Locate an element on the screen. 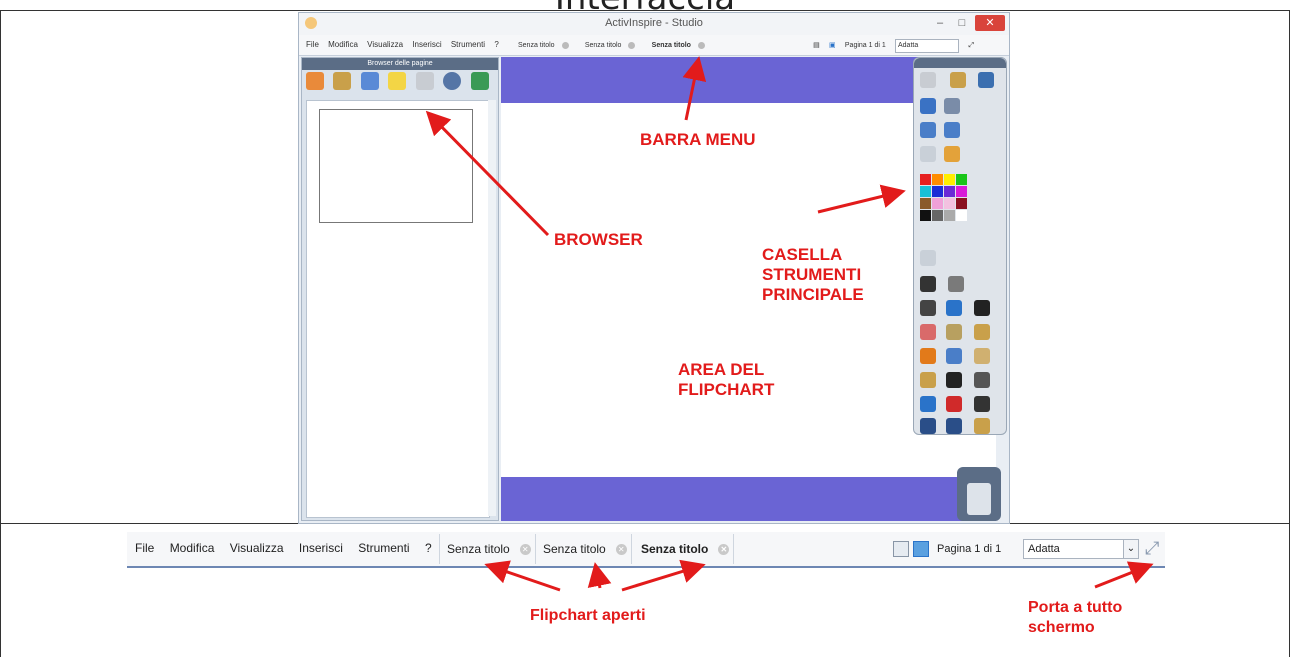 The height and width of the screenshot is (657, 1290). arrow-fullscreen is located at coordinates (1124, 575).